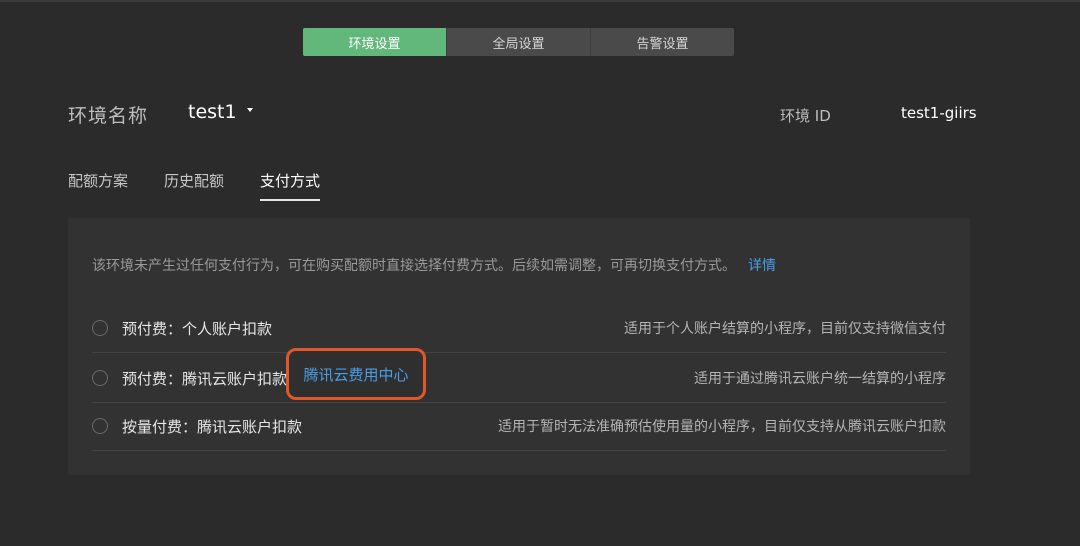 The width and height of the screenshot is (1080, 546). I want to click on tab-global-settings: 全局设置, so click(518, 42).